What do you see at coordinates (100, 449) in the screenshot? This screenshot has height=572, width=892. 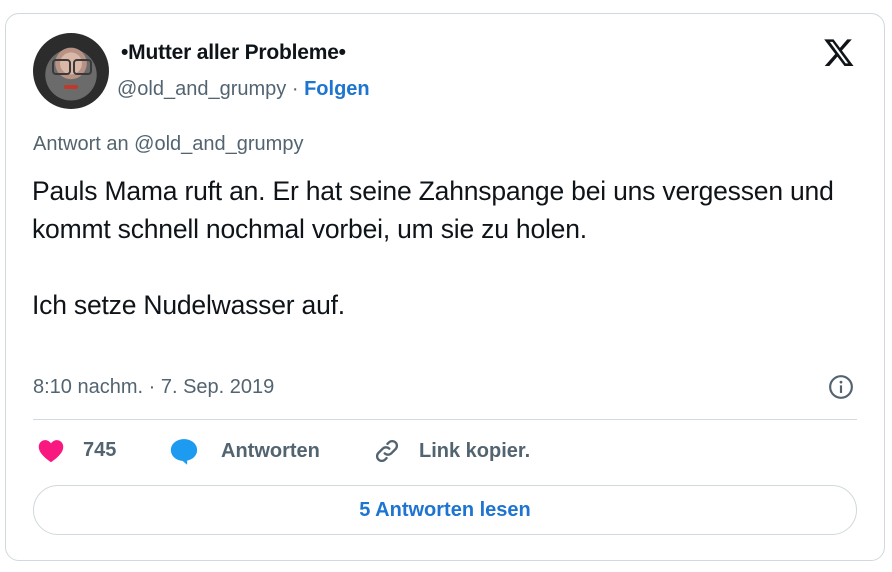 I see `like-count: 745` at bounding box center [100, 449].